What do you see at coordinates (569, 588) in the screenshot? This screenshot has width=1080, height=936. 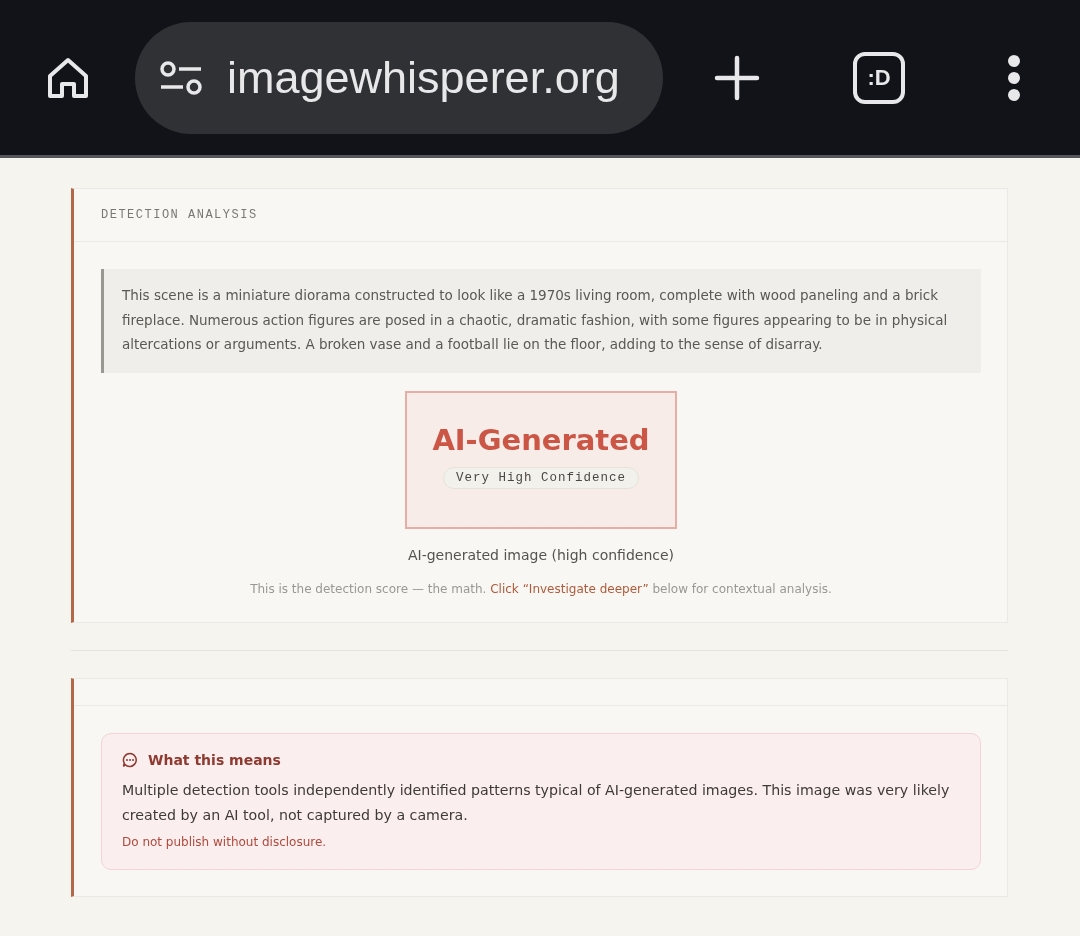 I see `investigate-link: Click “Investigate deeper”` at bounding box center [569, 588].